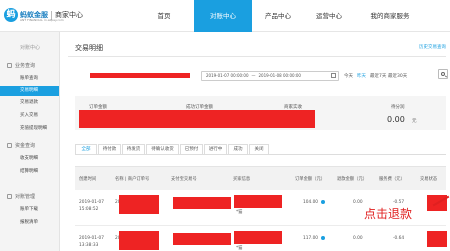 The height and width of the screenshot is (251, 450). I want to click on end-date: 2019-01-08 00:00:00, so click(279, 75).